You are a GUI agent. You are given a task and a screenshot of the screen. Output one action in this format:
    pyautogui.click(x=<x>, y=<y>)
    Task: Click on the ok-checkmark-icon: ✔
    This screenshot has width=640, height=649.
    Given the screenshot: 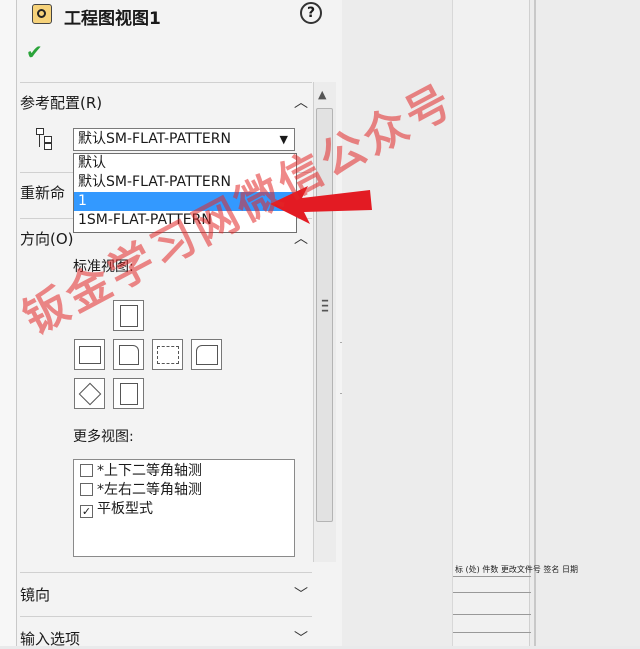 What is the action you would take?
    pyautogui.click(x=34, y=52)
    